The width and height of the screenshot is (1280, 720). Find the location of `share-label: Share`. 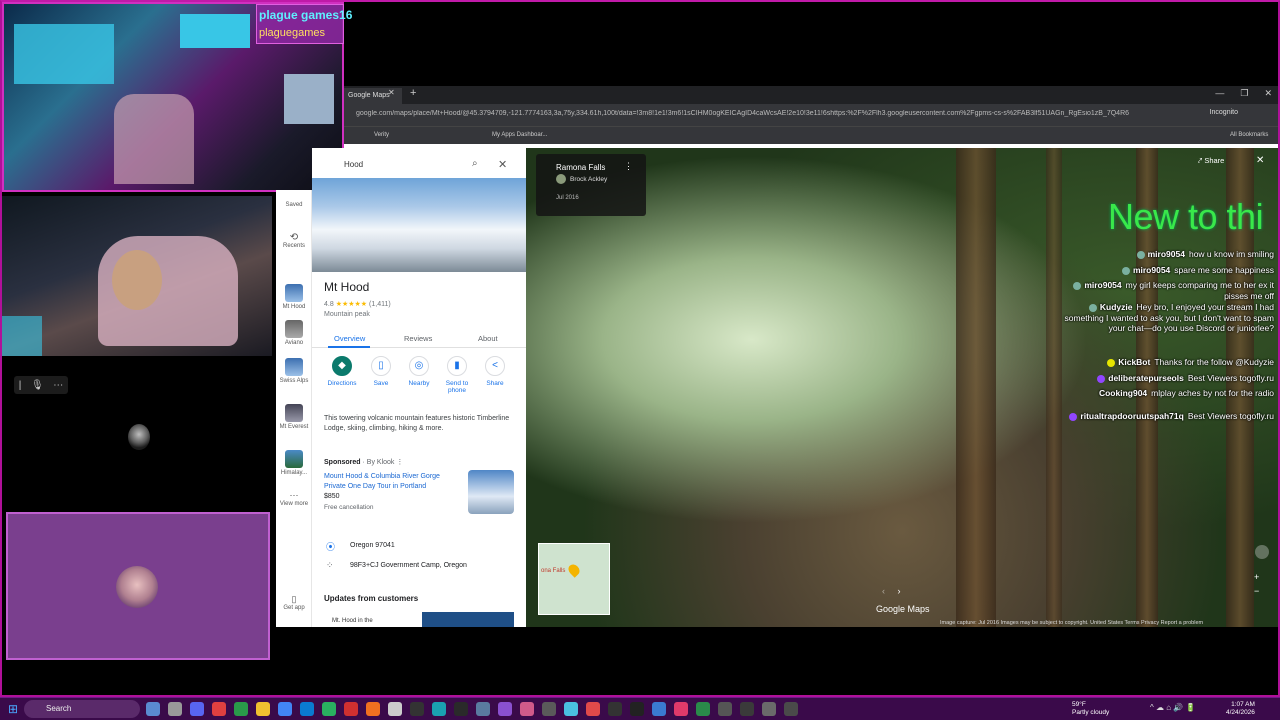

share-label: Share is located at coordinates (1214, 160).